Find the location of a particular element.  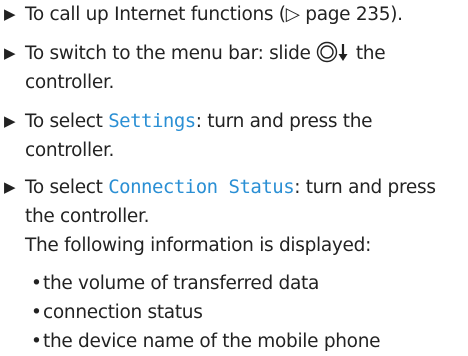

bullet-text: the volume of transferred data is located at coordinates (181, 283).